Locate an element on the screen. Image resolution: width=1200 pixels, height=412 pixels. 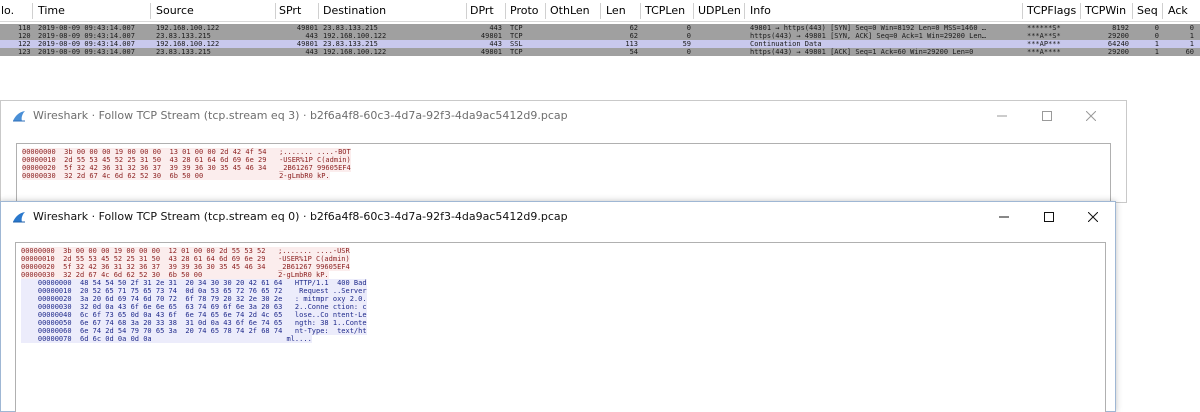
cell-len: 54 is located at coordinates (633, 52).